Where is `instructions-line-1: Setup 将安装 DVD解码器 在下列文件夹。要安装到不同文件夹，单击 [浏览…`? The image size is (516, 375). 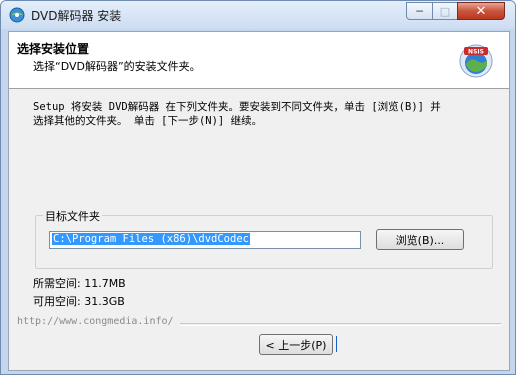
instructions-line-1: Setup 将安装 DVD解码器 在下列文件夹。要安装到不同文件夹，单击 [浏览… is located at coordinates (237, 107).